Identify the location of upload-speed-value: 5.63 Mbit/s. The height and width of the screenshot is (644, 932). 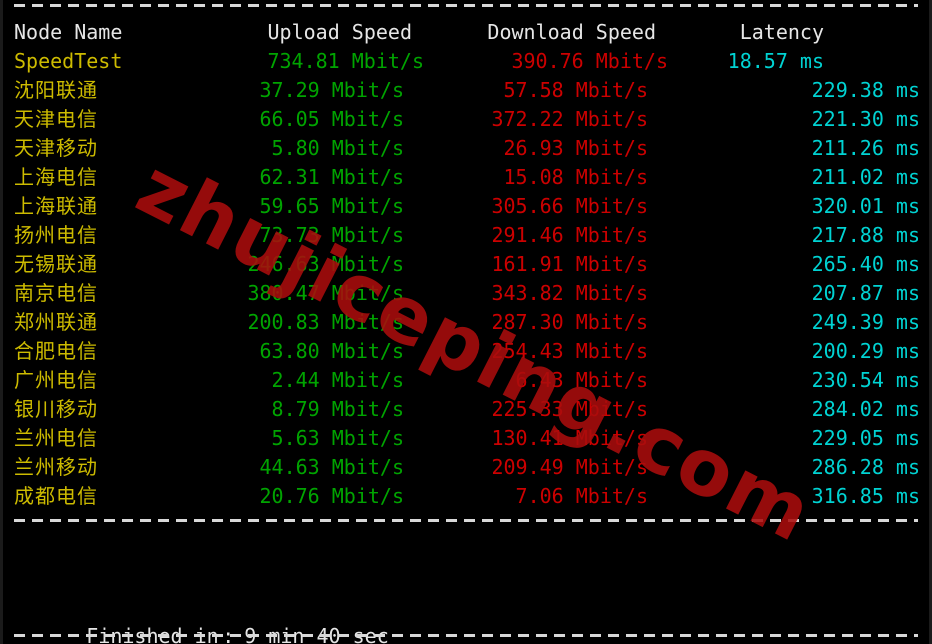
(337, 438).